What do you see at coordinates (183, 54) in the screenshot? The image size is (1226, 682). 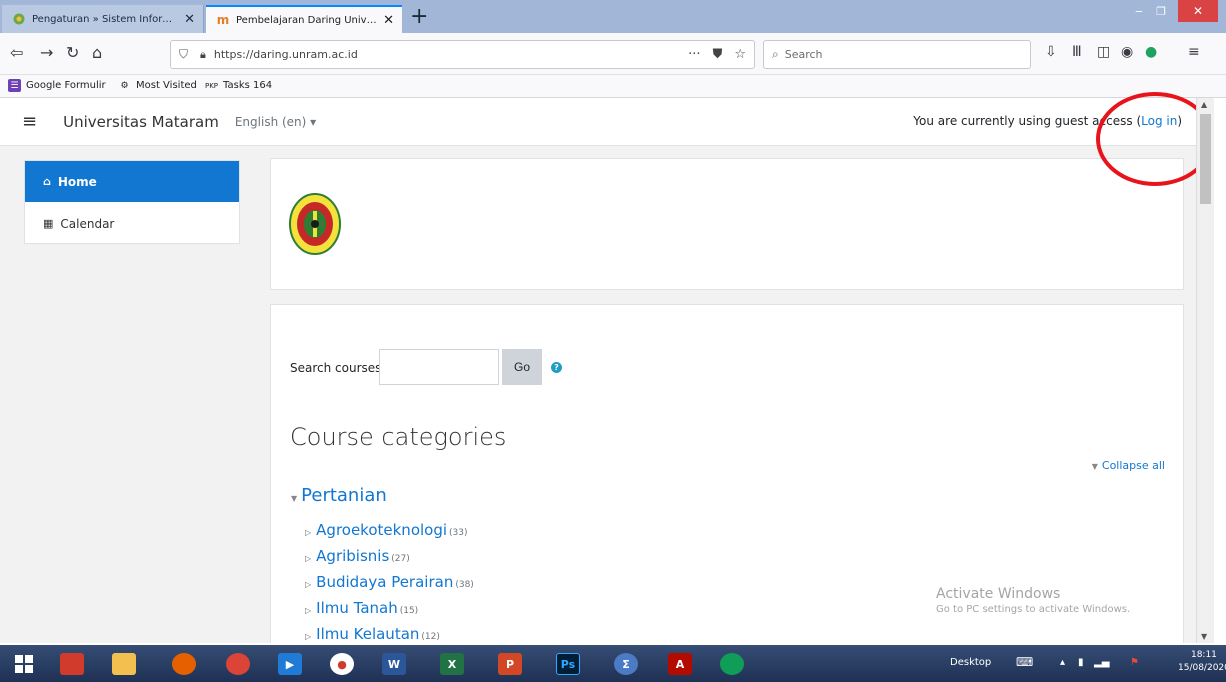 I see `shield-icon: ⛉` at bounding box center [183, 54].